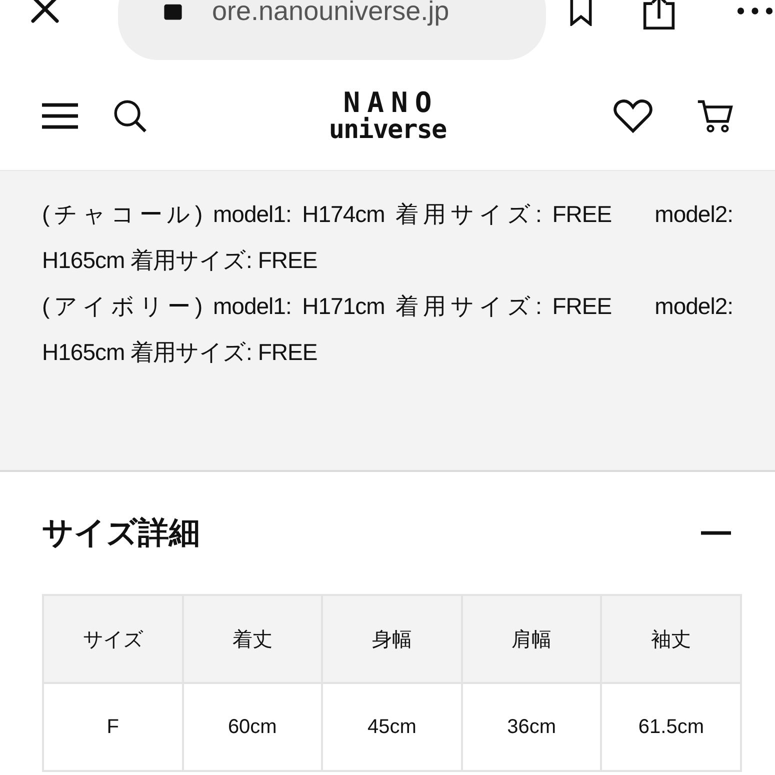  What do you see at coordinates (532, 639) in the screenshot?
I see `column-header: 肩幅` at bounding box center [532, 639].